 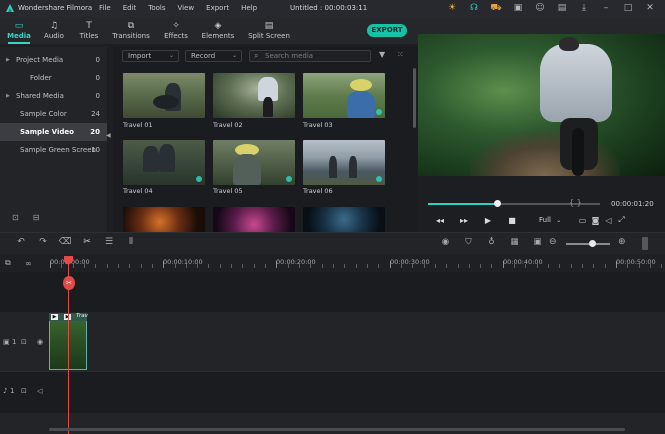 I want to click on menu-help: Help, so click(x=249, y=8).